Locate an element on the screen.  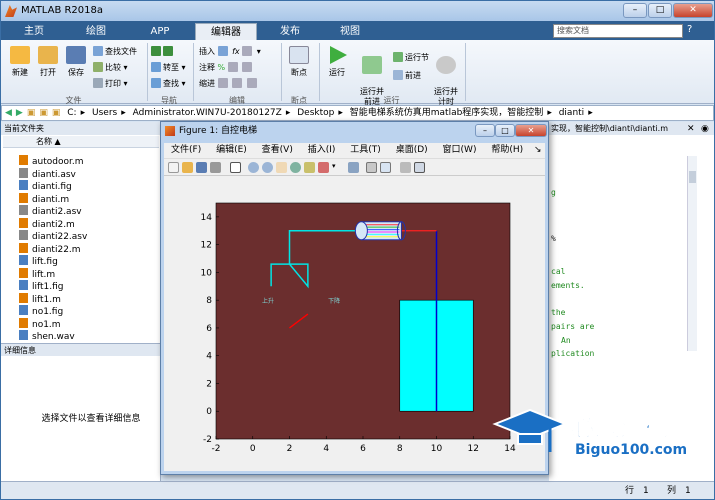
menu-tools: 工具(T) is located at coordinates (365, 150).